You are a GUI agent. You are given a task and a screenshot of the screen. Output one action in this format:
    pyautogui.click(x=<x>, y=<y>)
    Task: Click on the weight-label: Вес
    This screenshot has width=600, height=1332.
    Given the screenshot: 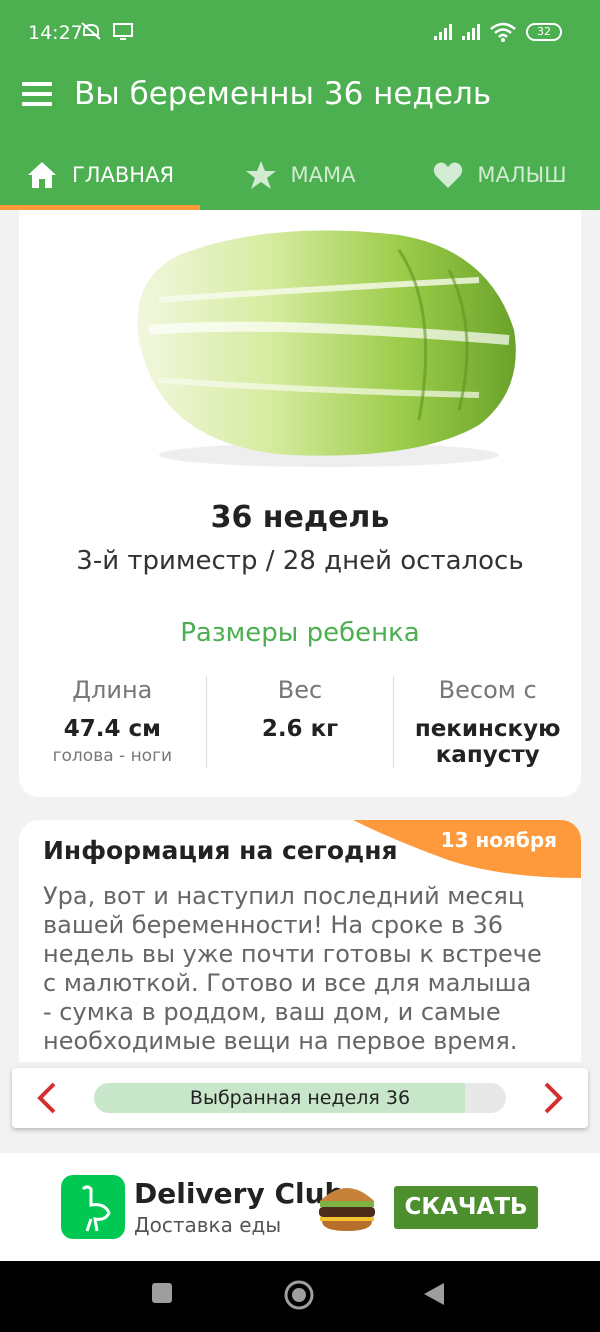 What is the action you would take?
    pyautogui.click(x=300, y=690)
    